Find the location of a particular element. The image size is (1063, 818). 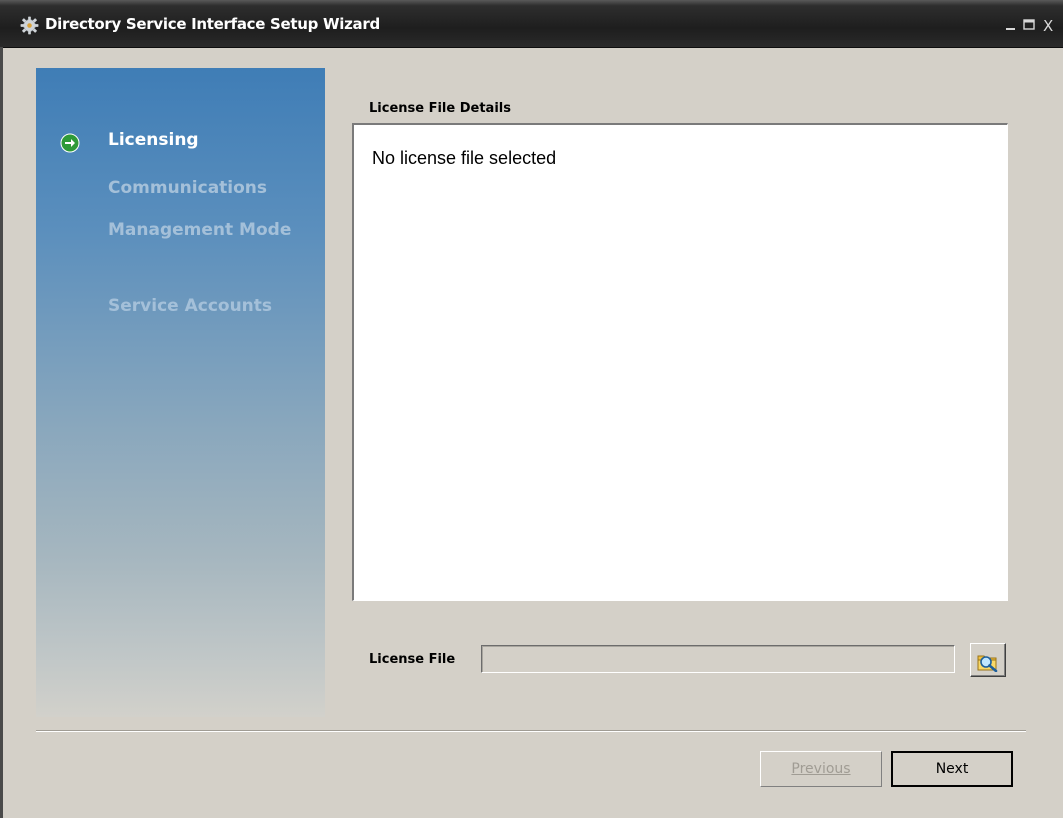

maximize-icon is located at coordinates (1029, 25).